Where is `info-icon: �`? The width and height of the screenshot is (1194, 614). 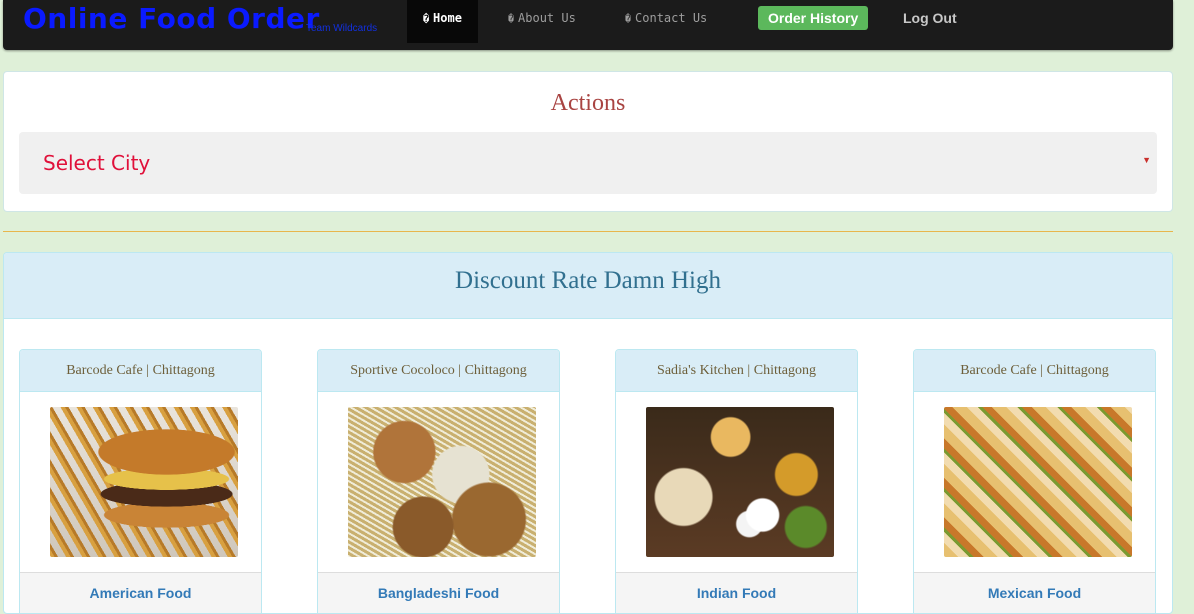
info-icon: � is located at coordinates (511, 19).